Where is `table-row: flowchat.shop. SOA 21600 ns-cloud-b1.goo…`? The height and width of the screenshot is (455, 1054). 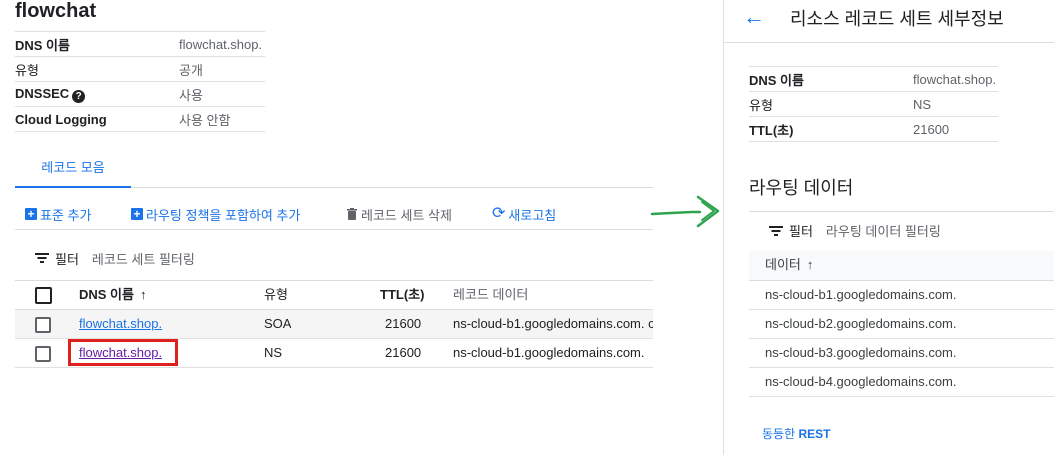 table-row: flowchat.shop. SOA 21600 ns-cloud-b1.goo… is located at coordinates (334, 324).